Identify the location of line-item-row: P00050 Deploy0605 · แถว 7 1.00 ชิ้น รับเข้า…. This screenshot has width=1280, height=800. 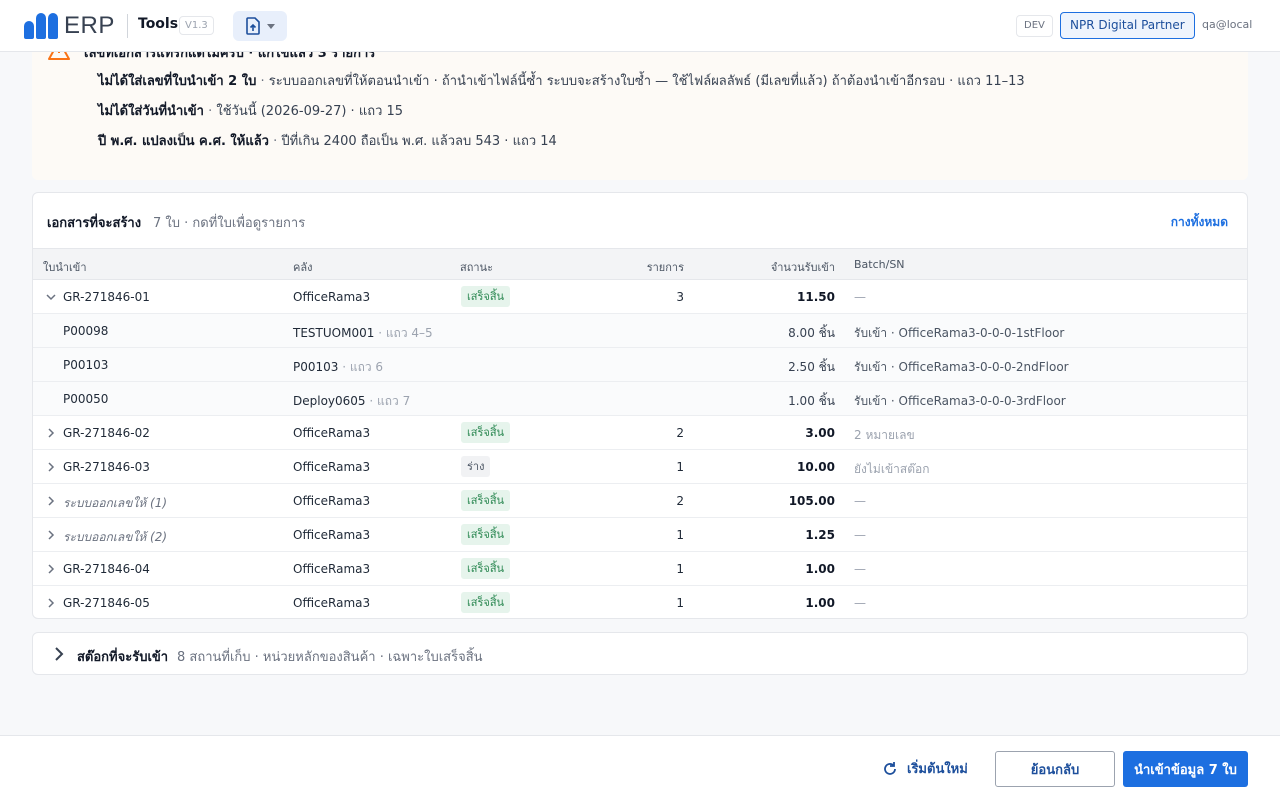
(640, 399).